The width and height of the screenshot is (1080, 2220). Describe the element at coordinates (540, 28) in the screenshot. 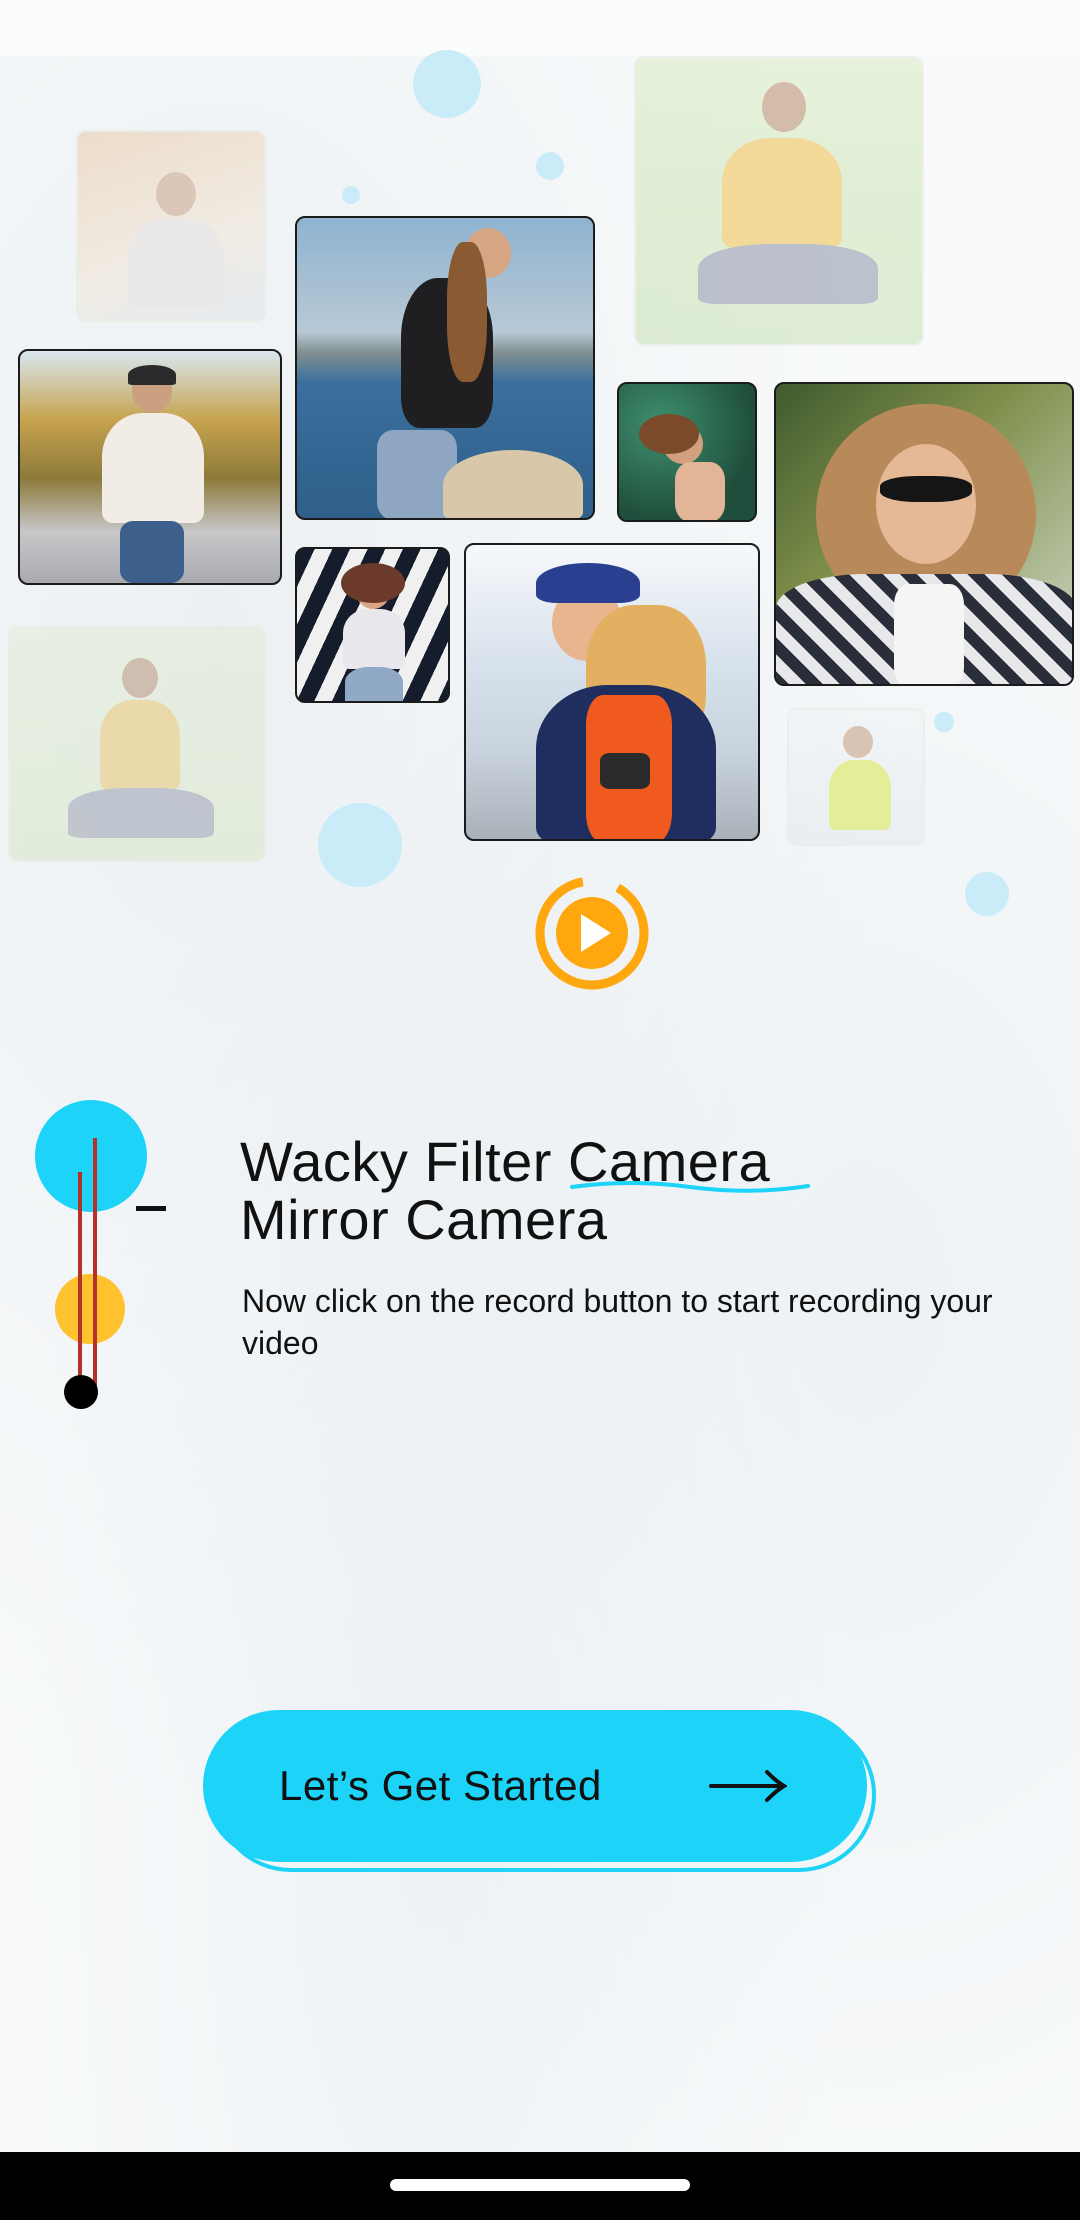

I see `status-bar` at that location.